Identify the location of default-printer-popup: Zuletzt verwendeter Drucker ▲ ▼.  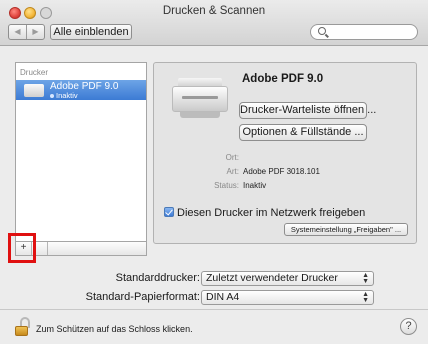
(287, 278).